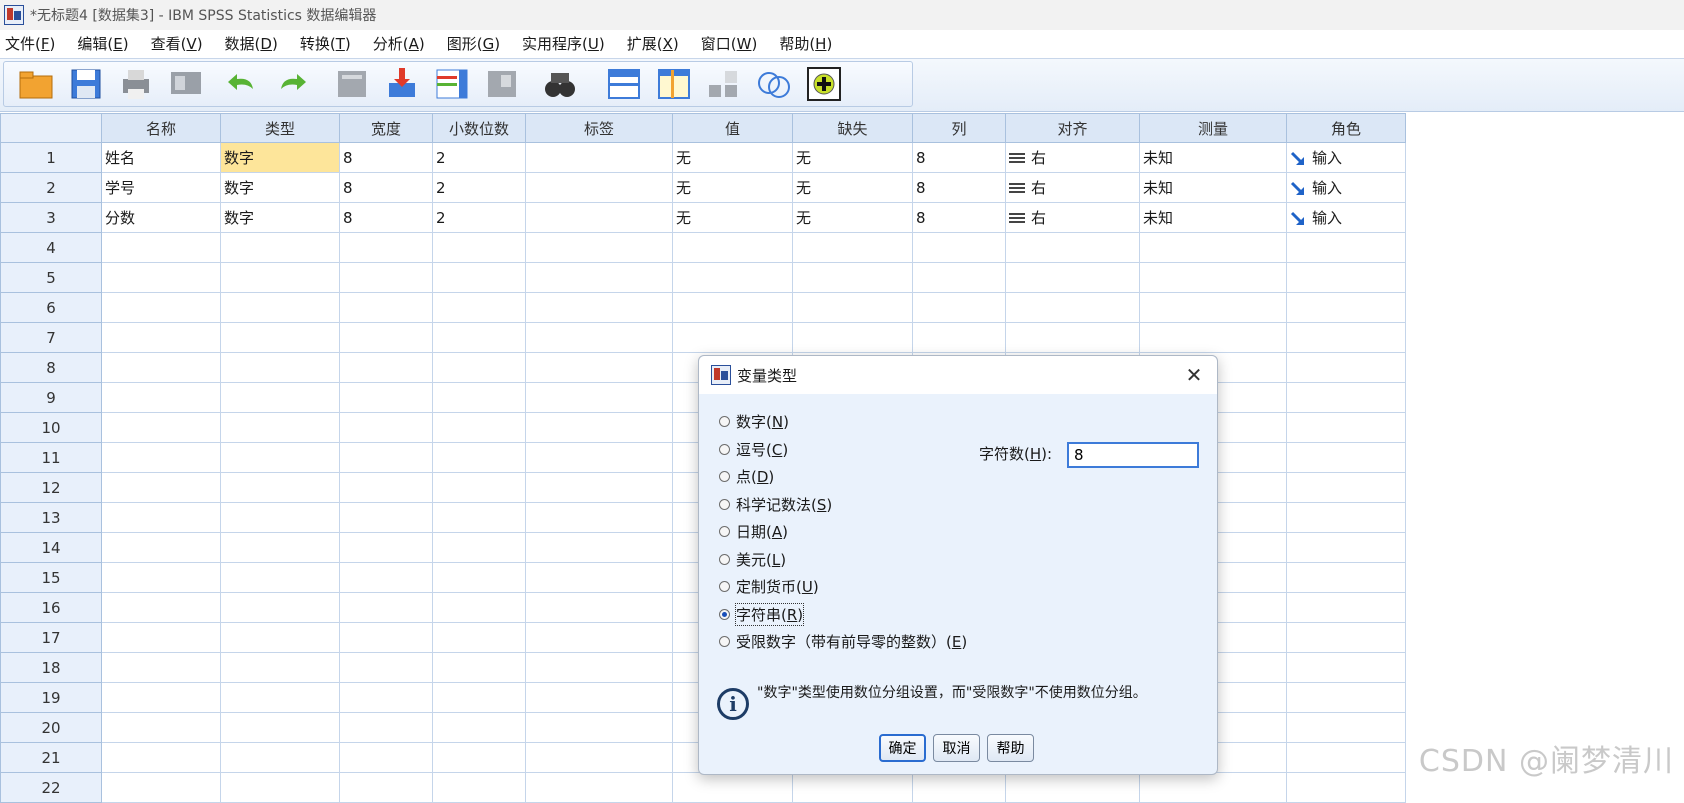 The image size is (1684, 803). What do you see at coordinates (36, 84) in the screenshot?
I see `open-folder-icon` at bounding box center [36, 84].